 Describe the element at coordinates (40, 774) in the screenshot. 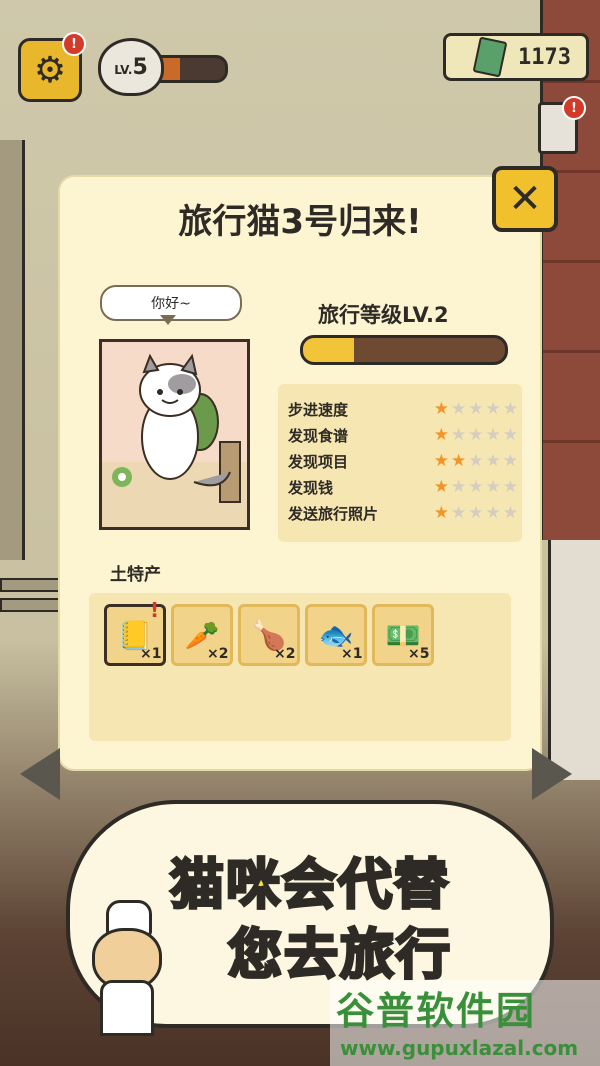

I see `previous-arrow` at that location.